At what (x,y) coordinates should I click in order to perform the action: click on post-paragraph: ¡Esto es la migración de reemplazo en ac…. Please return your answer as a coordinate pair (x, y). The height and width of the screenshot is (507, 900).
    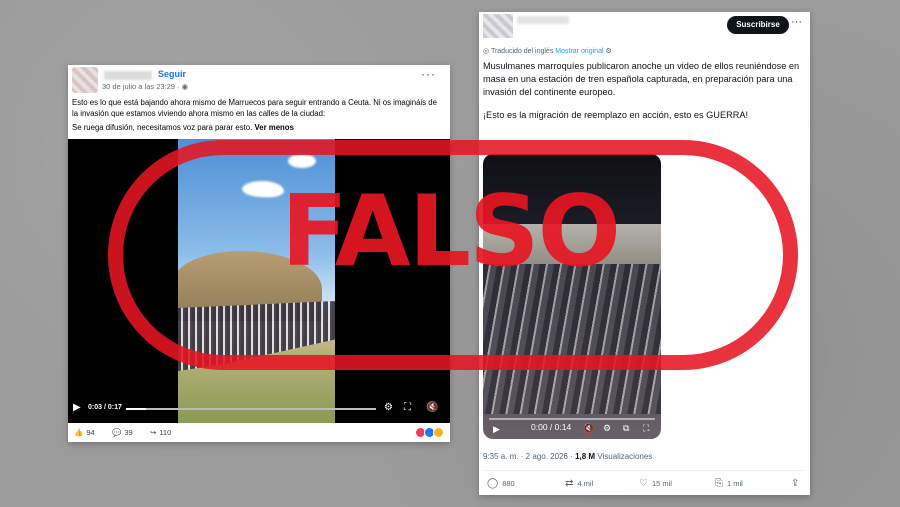
    Looking at the image, I should click on (616, 115).